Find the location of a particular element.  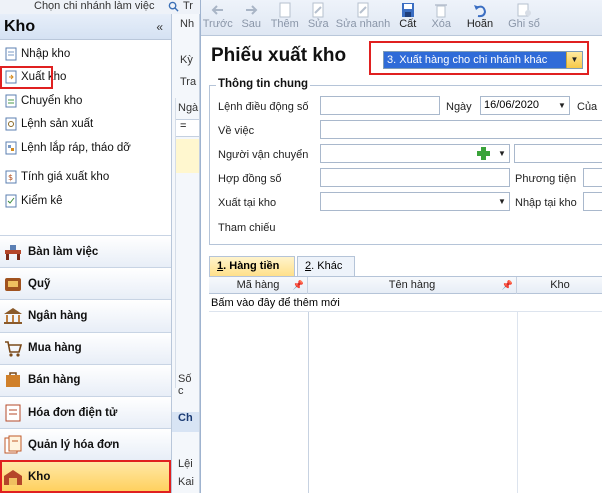

module-mua-hang: Mua hàng is located at coordinates (85, 347).